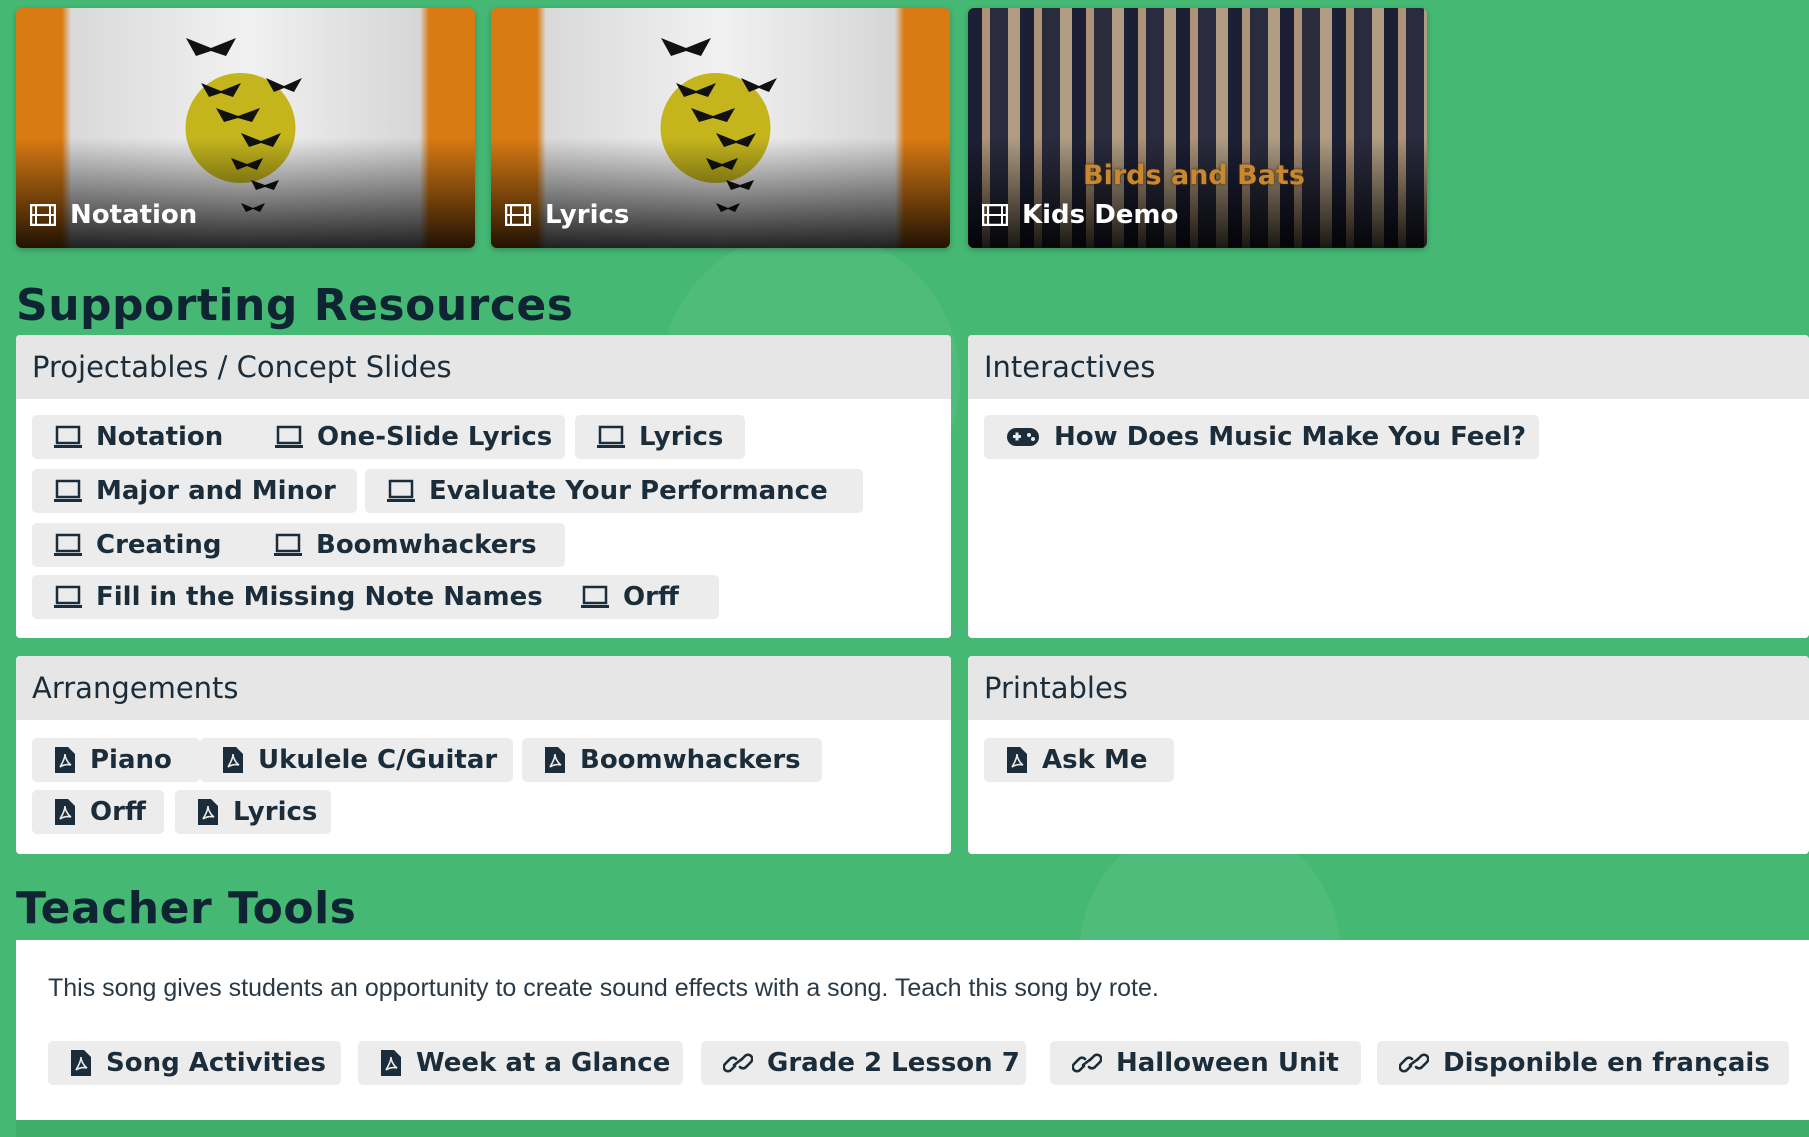  I want to click on video-label: Notation, so click(113, 215).